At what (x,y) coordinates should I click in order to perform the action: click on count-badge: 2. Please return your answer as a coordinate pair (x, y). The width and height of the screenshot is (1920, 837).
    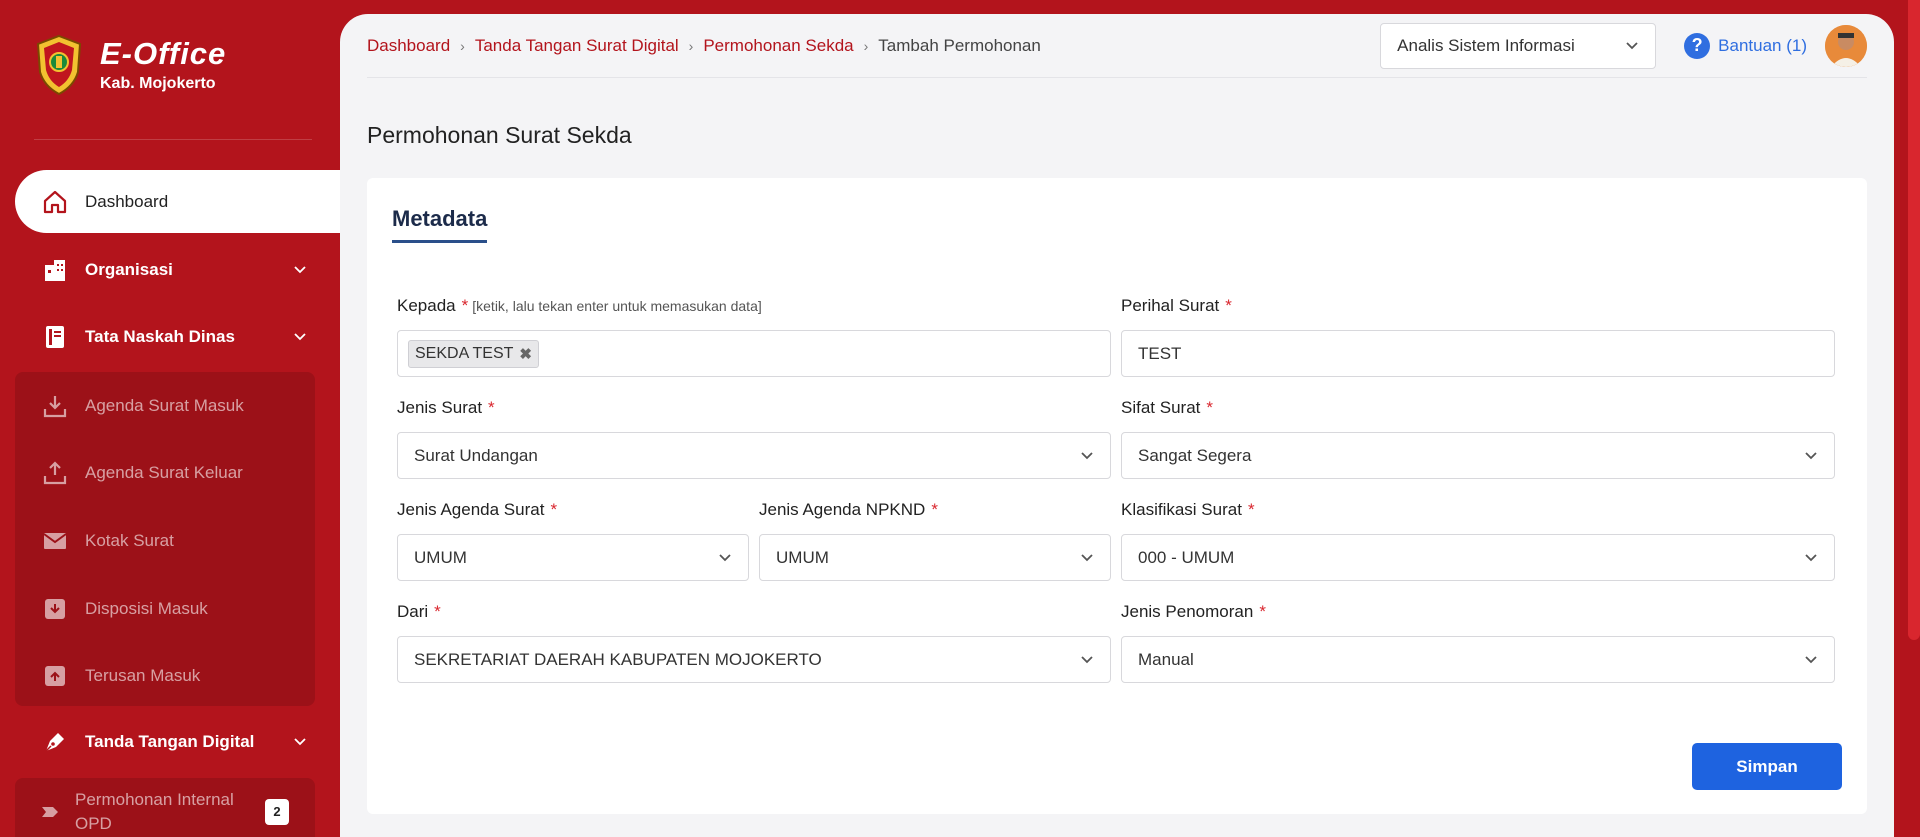
    Looking at the image, I should click on (277, 812).